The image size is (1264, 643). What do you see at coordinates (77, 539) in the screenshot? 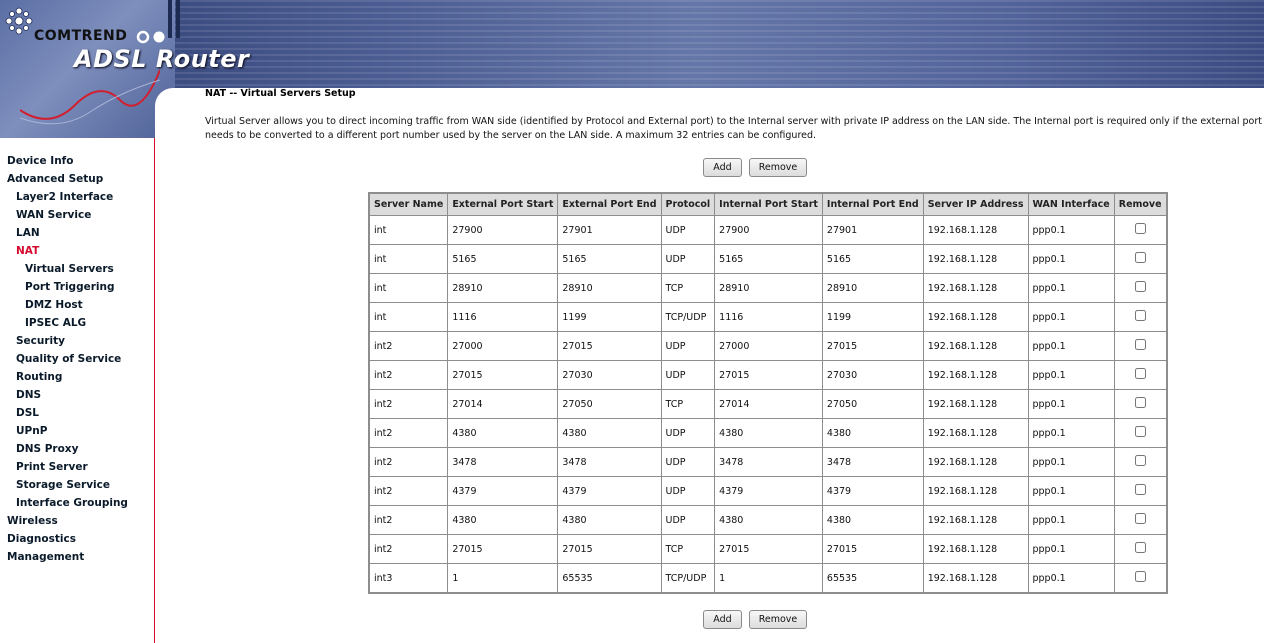
I see `sidebar-item-diagnostics: Diagnostics` at bounding box center [77, 539].